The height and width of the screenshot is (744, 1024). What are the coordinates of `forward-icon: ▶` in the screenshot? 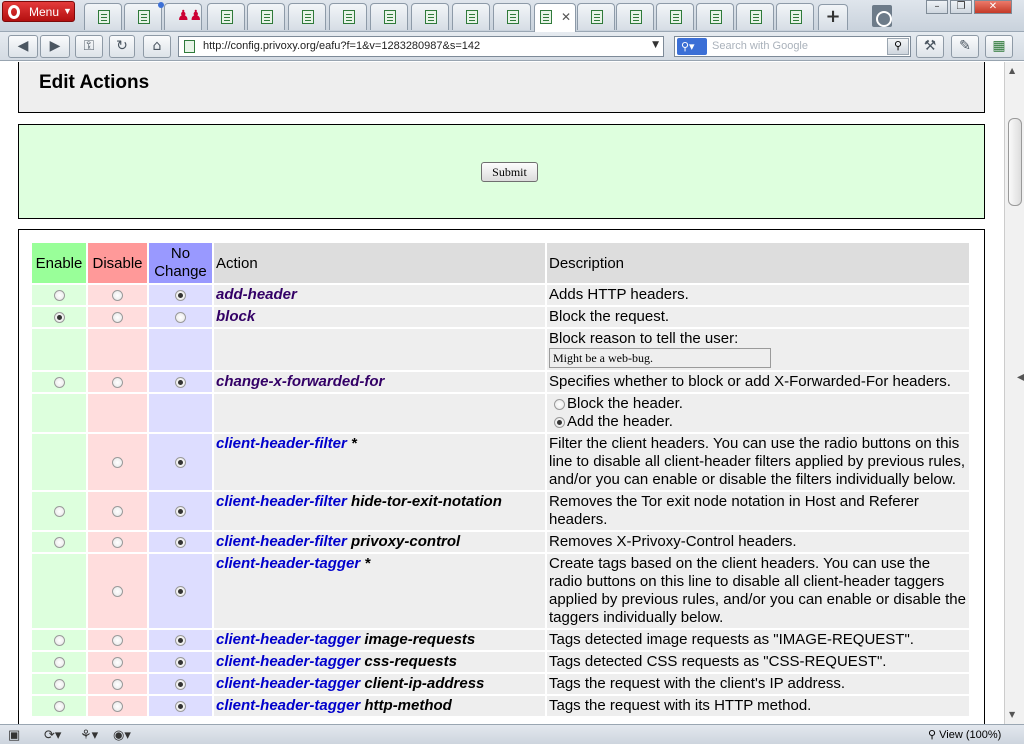 It's located at (55, 46).